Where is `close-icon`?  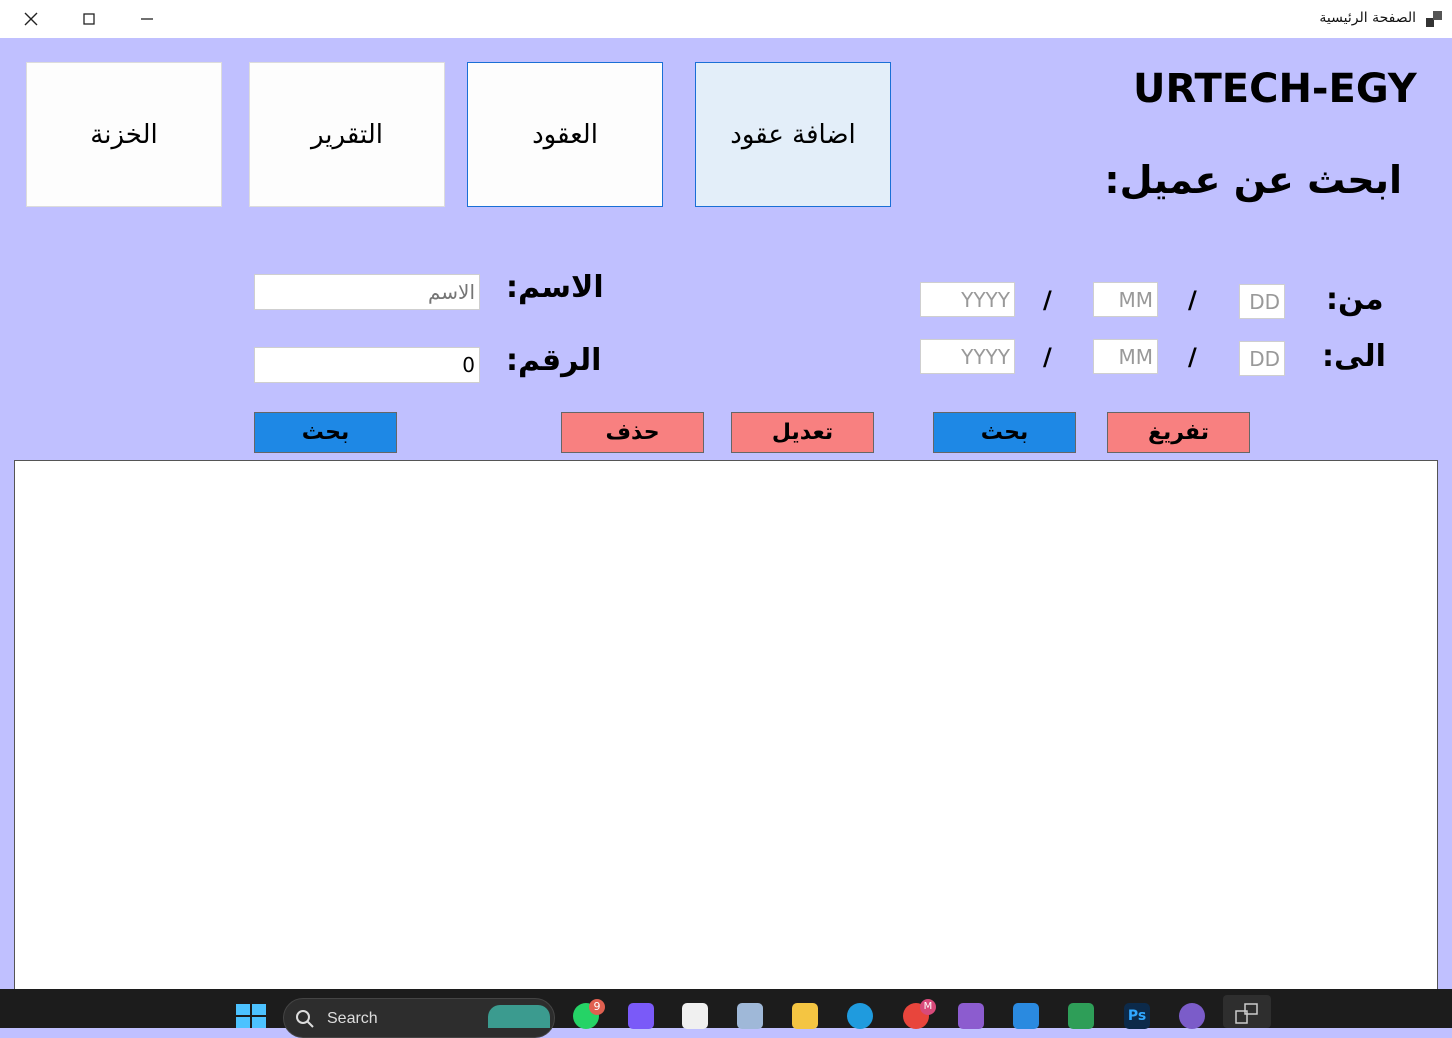 close-icon is located at coordinates (31, 19).